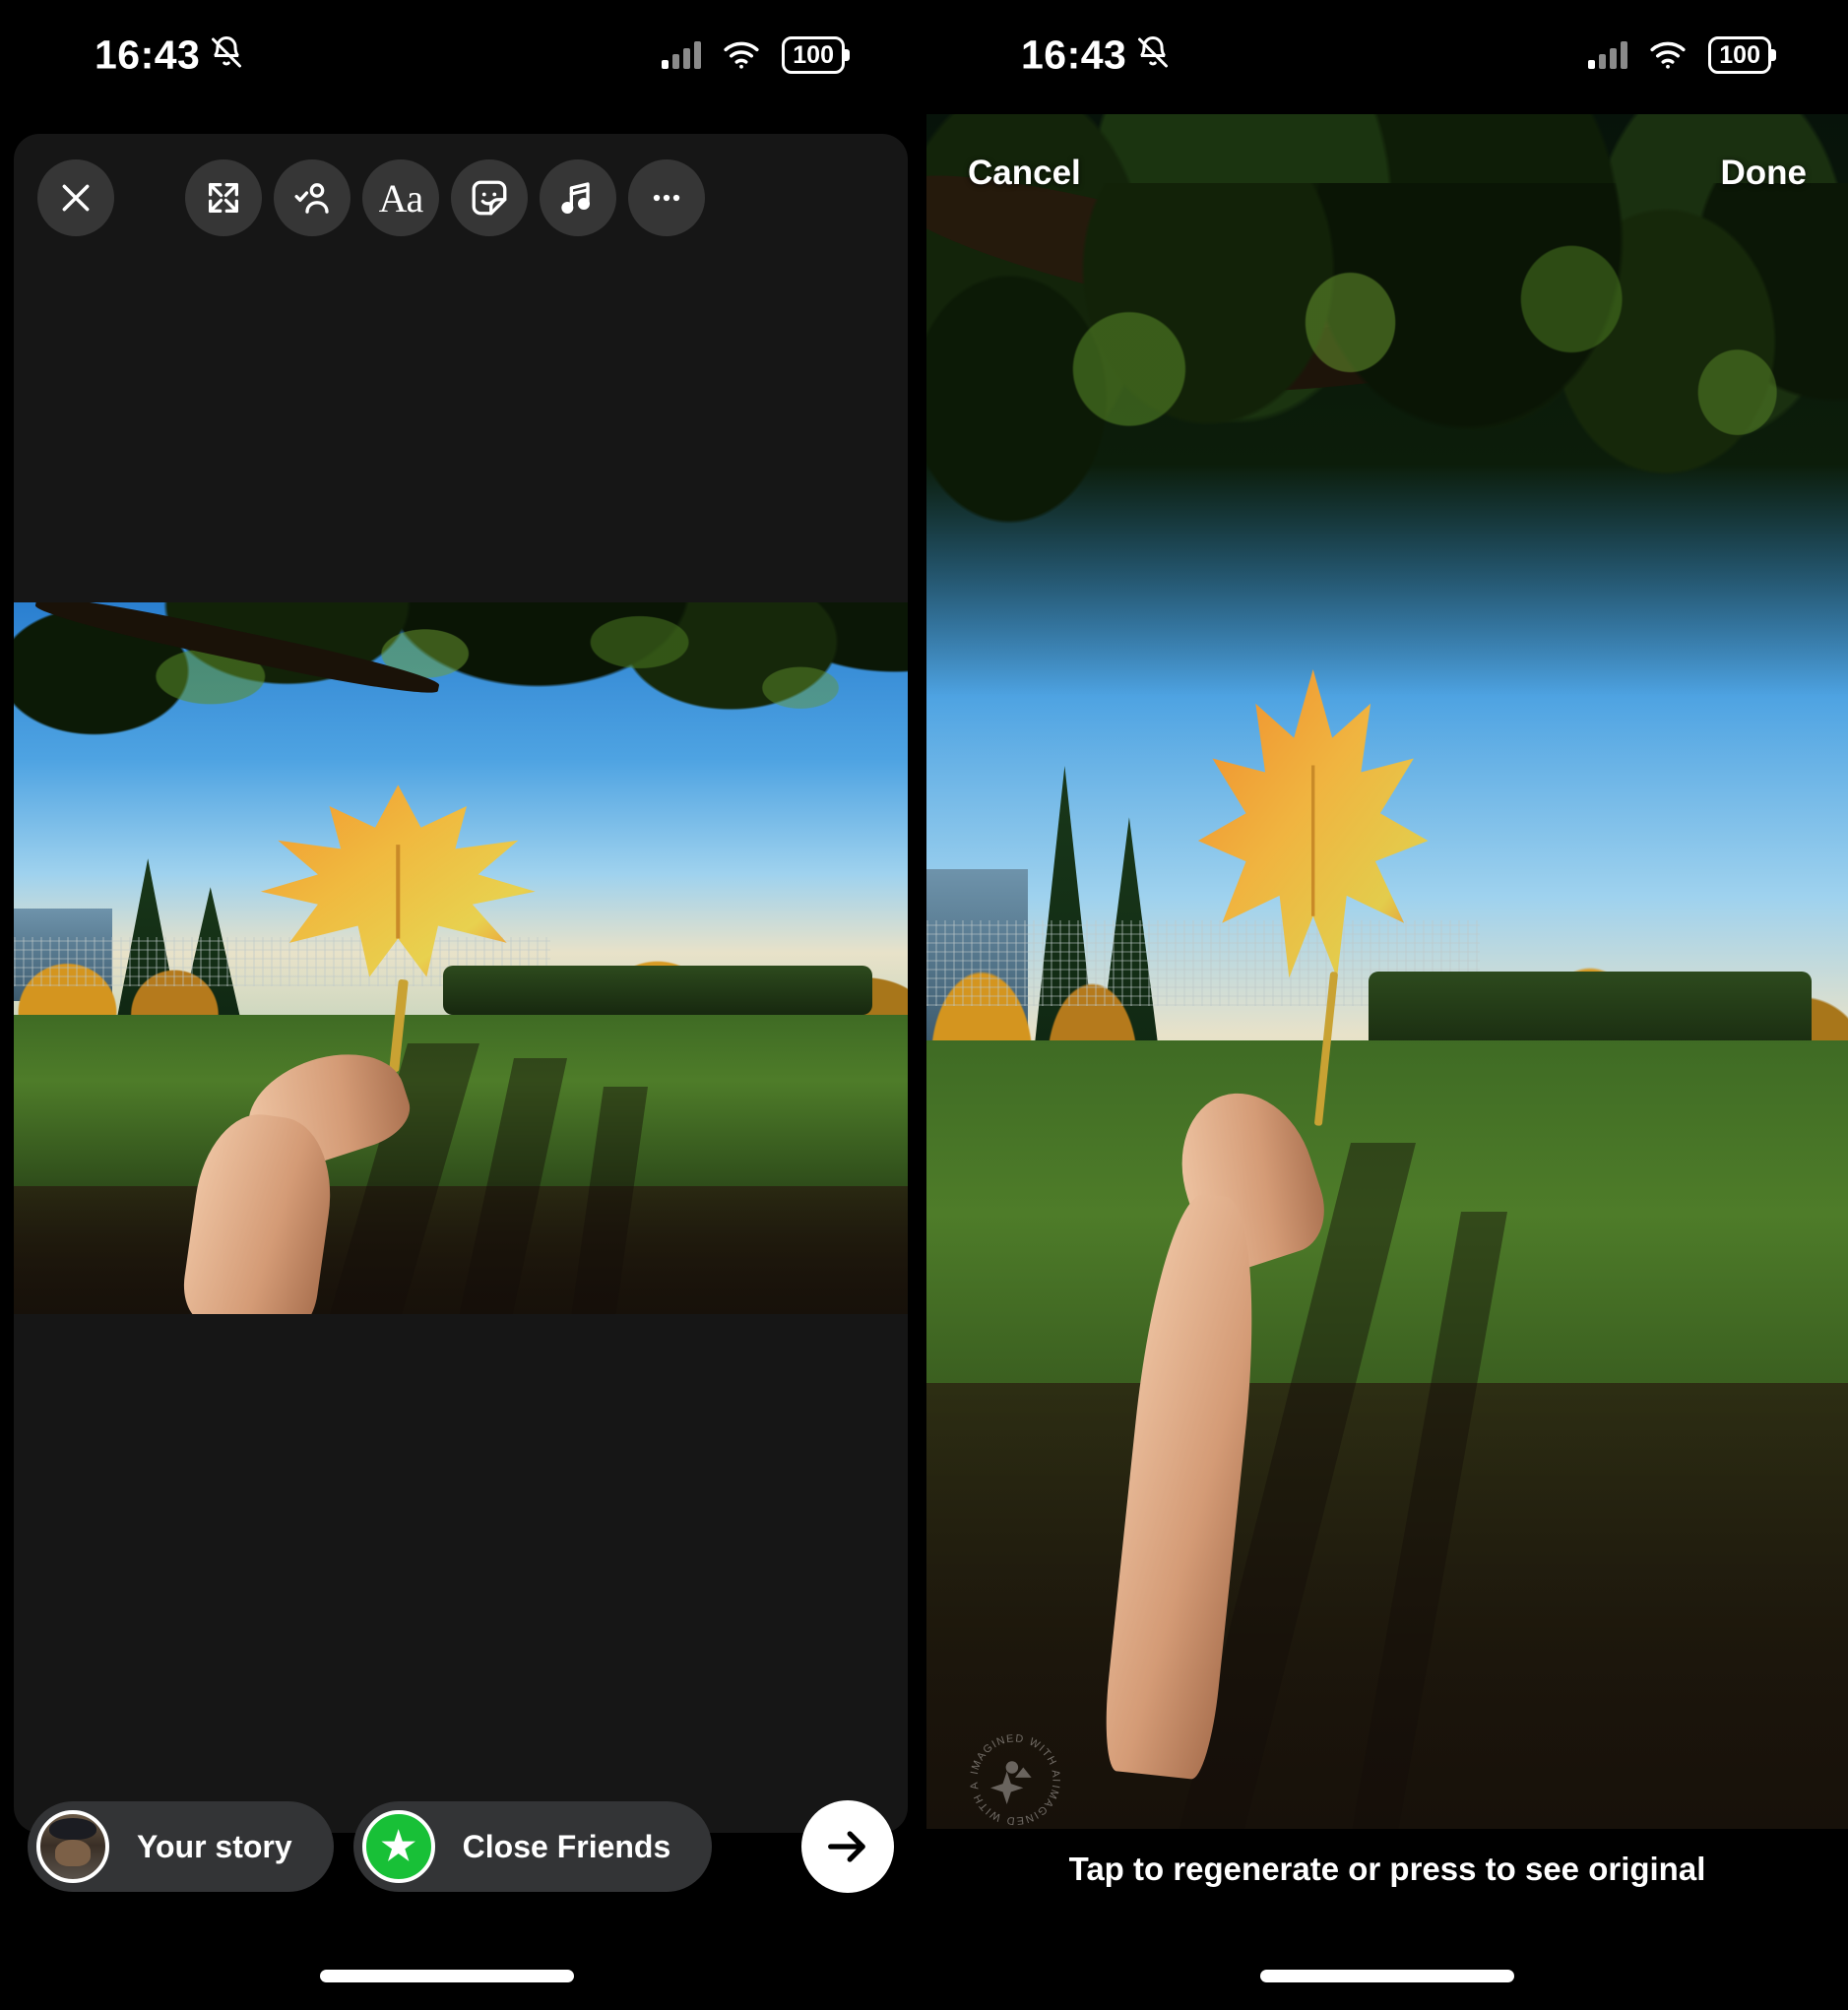 The width and height of the screenshot is (1848, 2010). Describe the element at coordinates (445, 197) in the screenshot. I see `toolbar-tools: Aa` at that location.